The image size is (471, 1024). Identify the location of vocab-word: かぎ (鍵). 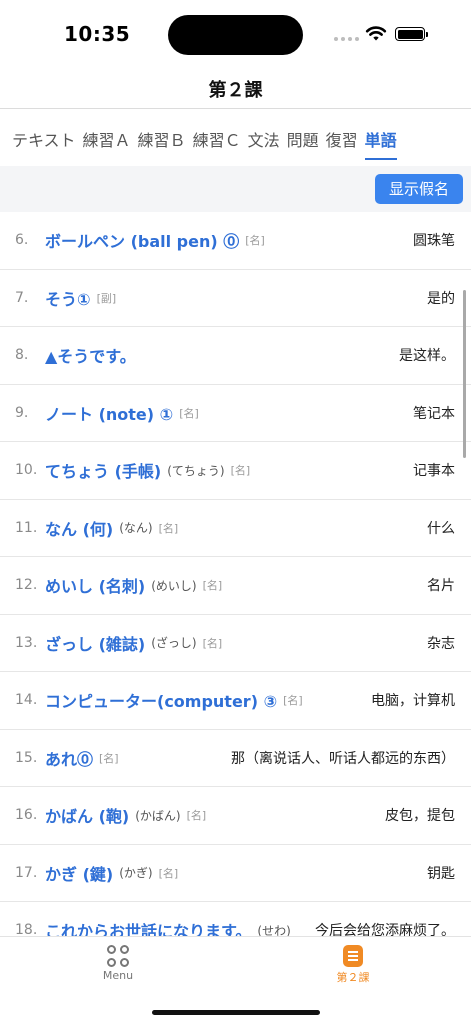
(79, 874).